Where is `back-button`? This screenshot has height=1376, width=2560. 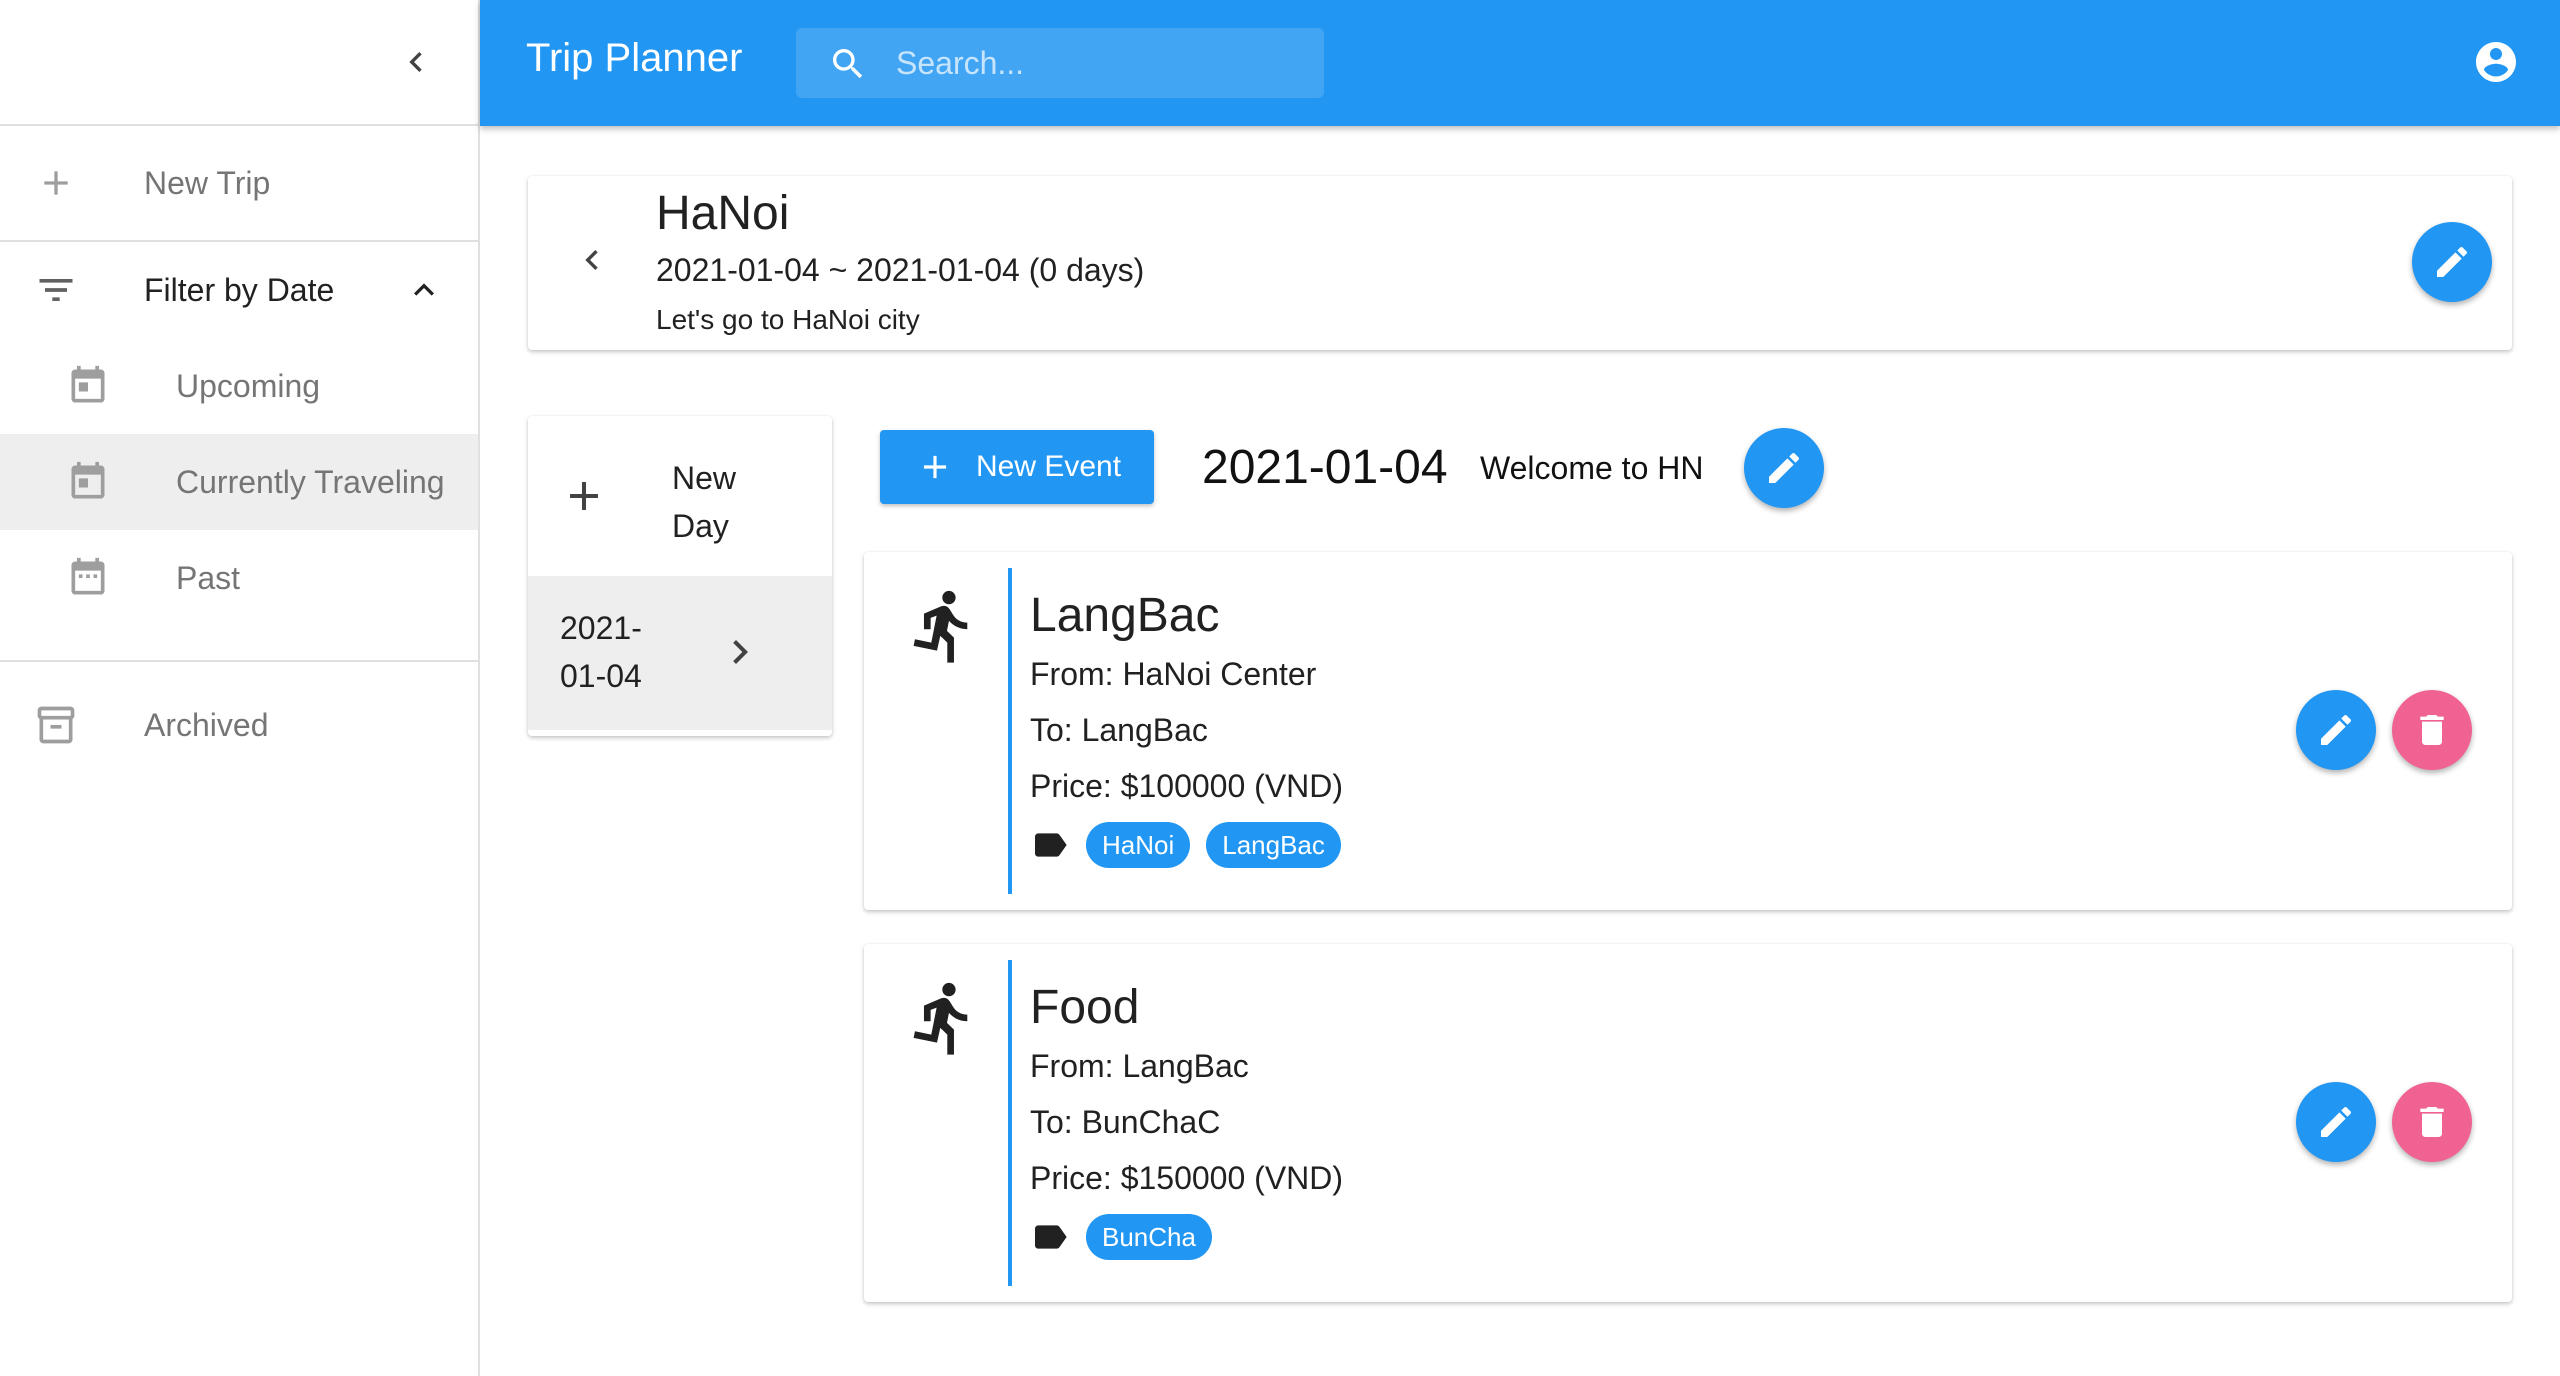
back-button is located at coordinates (592, 260).